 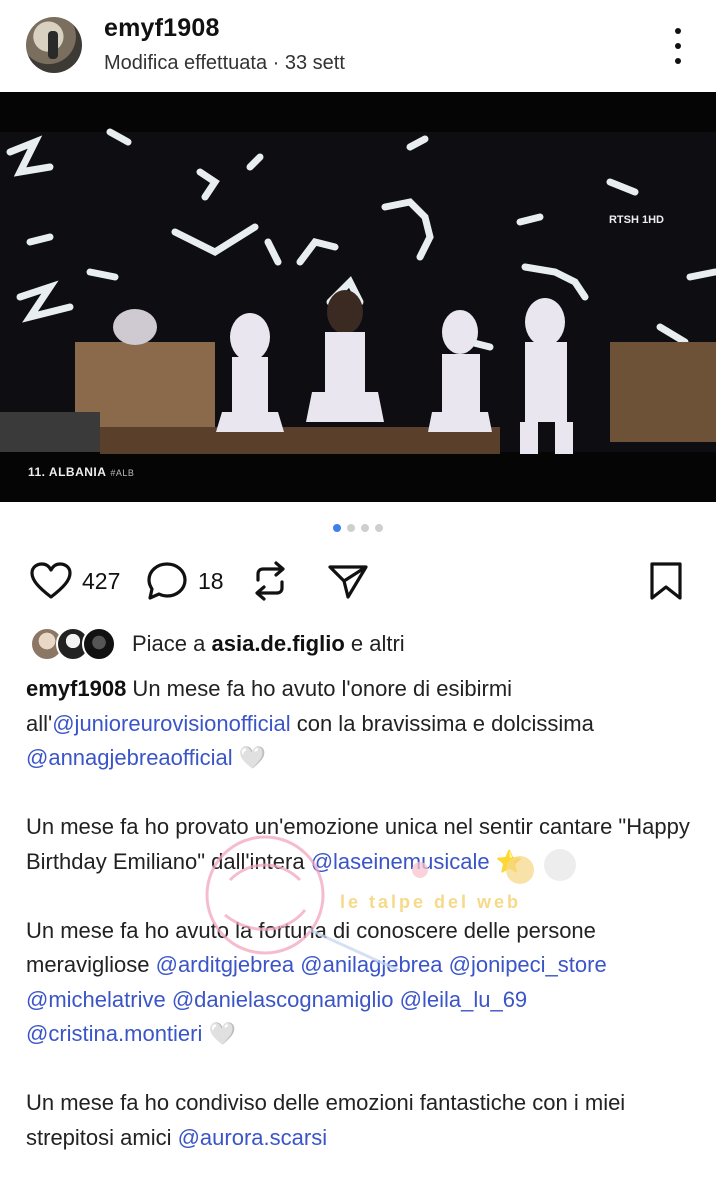 I want to click on carousel-dot-active, so click(x=337, y=528).